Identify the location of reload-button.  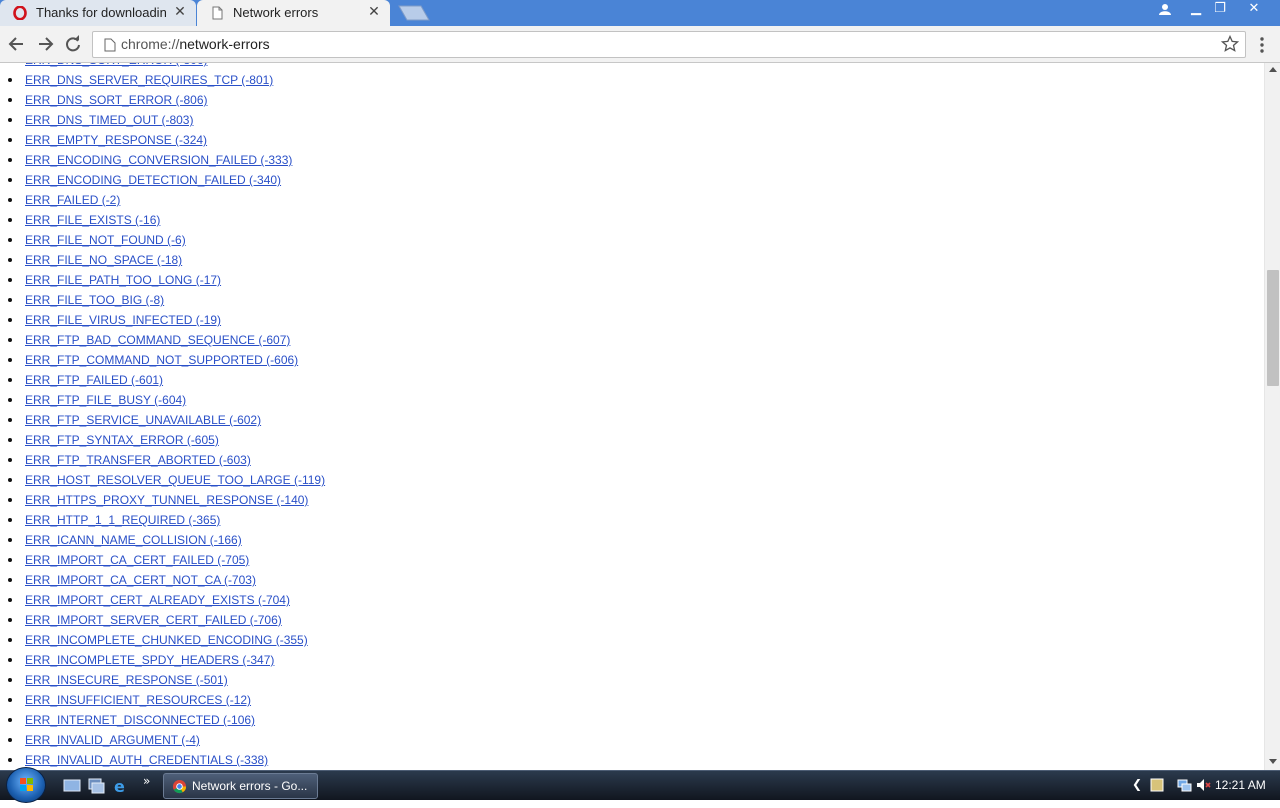
(73, 44).